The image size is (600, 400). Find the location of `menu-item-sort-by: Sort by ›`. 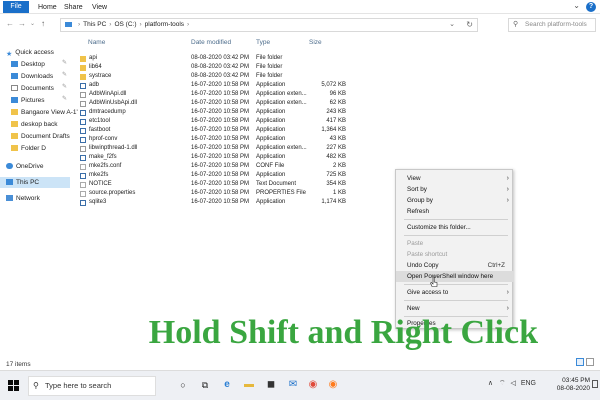

menu-item-sort-by: Sort by › is located at coordinates (455, 189).